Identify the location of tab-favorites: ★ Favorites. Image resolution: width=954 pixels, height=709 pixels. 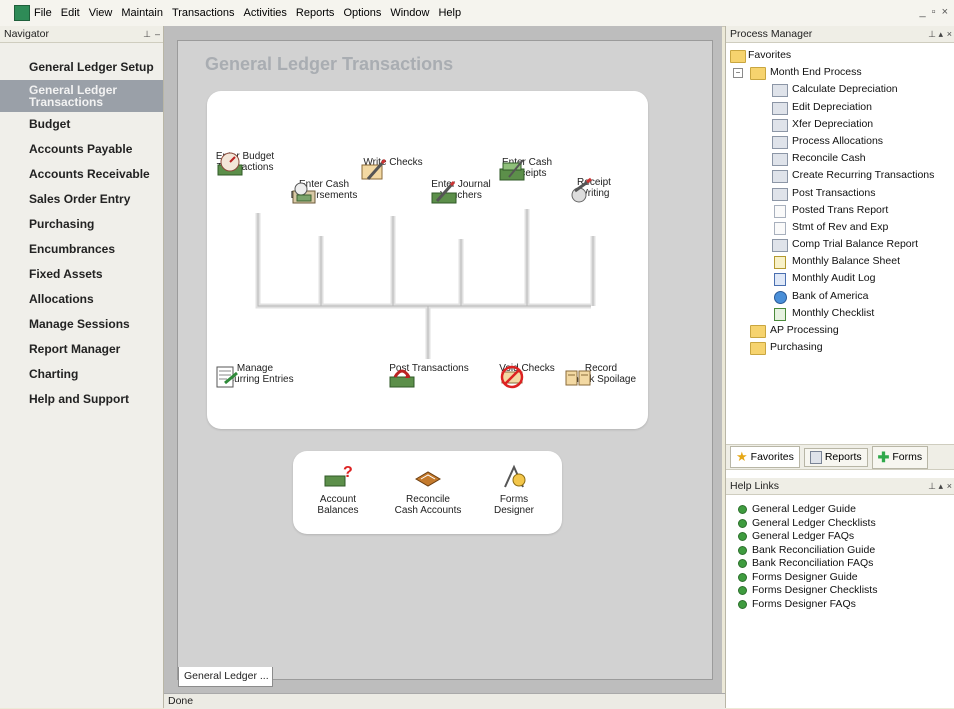
(765, 457).